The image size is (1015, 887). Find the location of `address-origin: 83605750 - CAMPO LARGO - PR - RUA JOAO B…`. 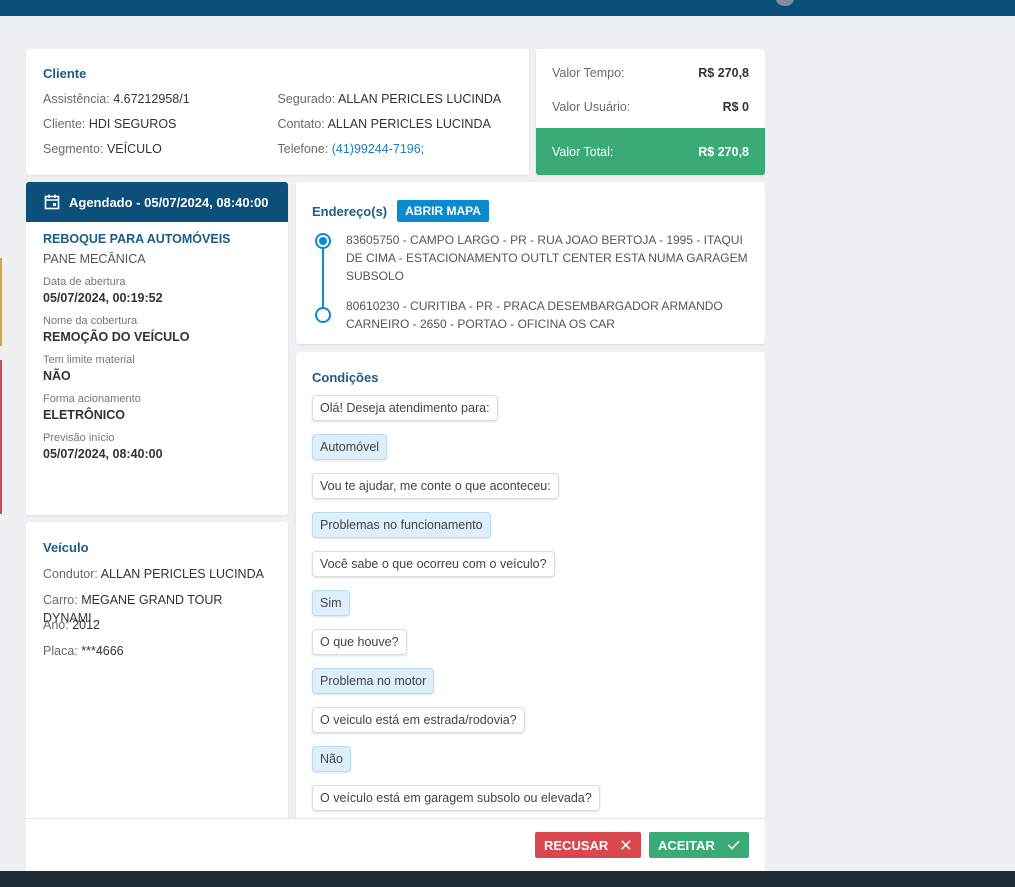

address-origin: 83605750 - CAMPO LARGO - PR - RUA JOAO B… is located at coordinates (530, 258).